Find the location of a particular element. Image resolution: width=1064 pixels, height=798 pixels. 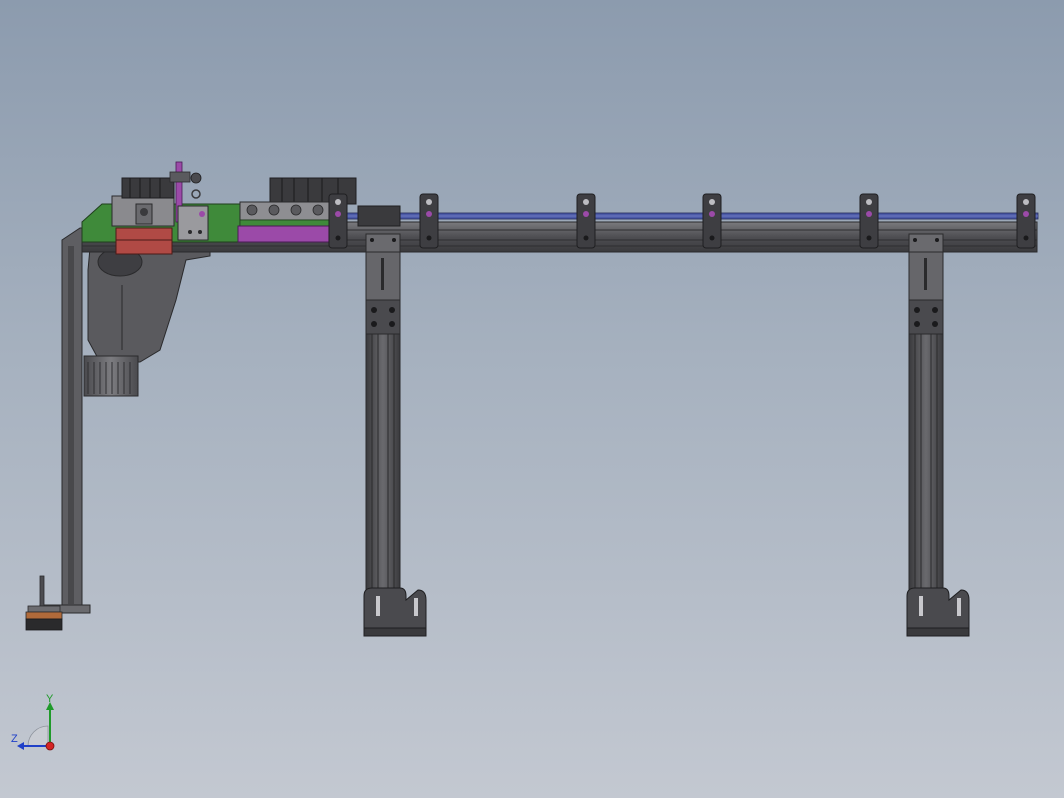

view-orientation-triad: Y Z is located at coordinates (38, 726).